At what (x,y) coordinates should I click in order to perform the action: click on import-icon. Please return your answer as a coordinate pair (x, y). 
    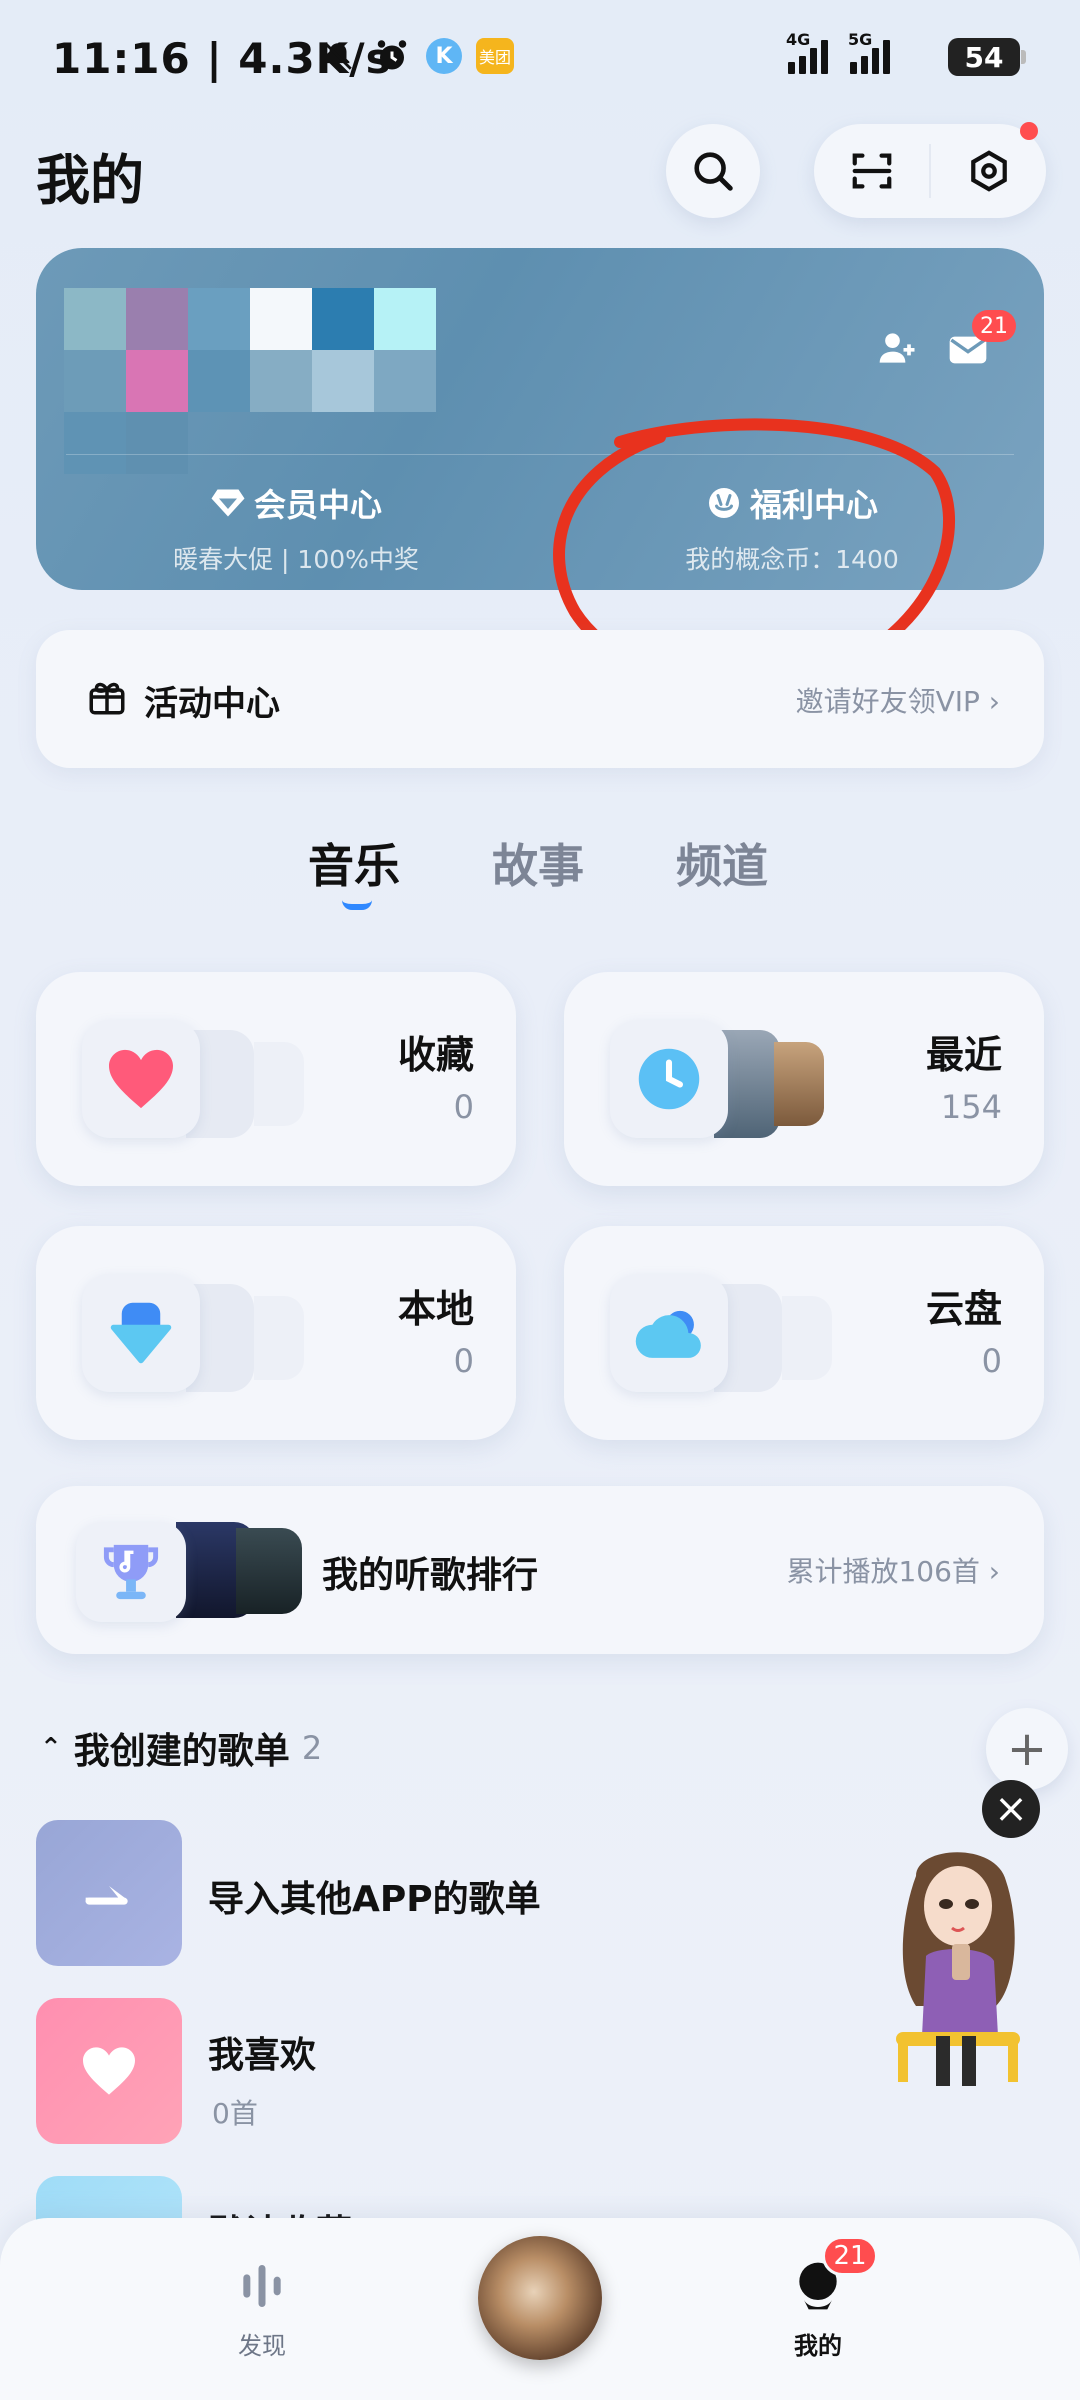
    Looking at the image, I should click on (109, 1893).